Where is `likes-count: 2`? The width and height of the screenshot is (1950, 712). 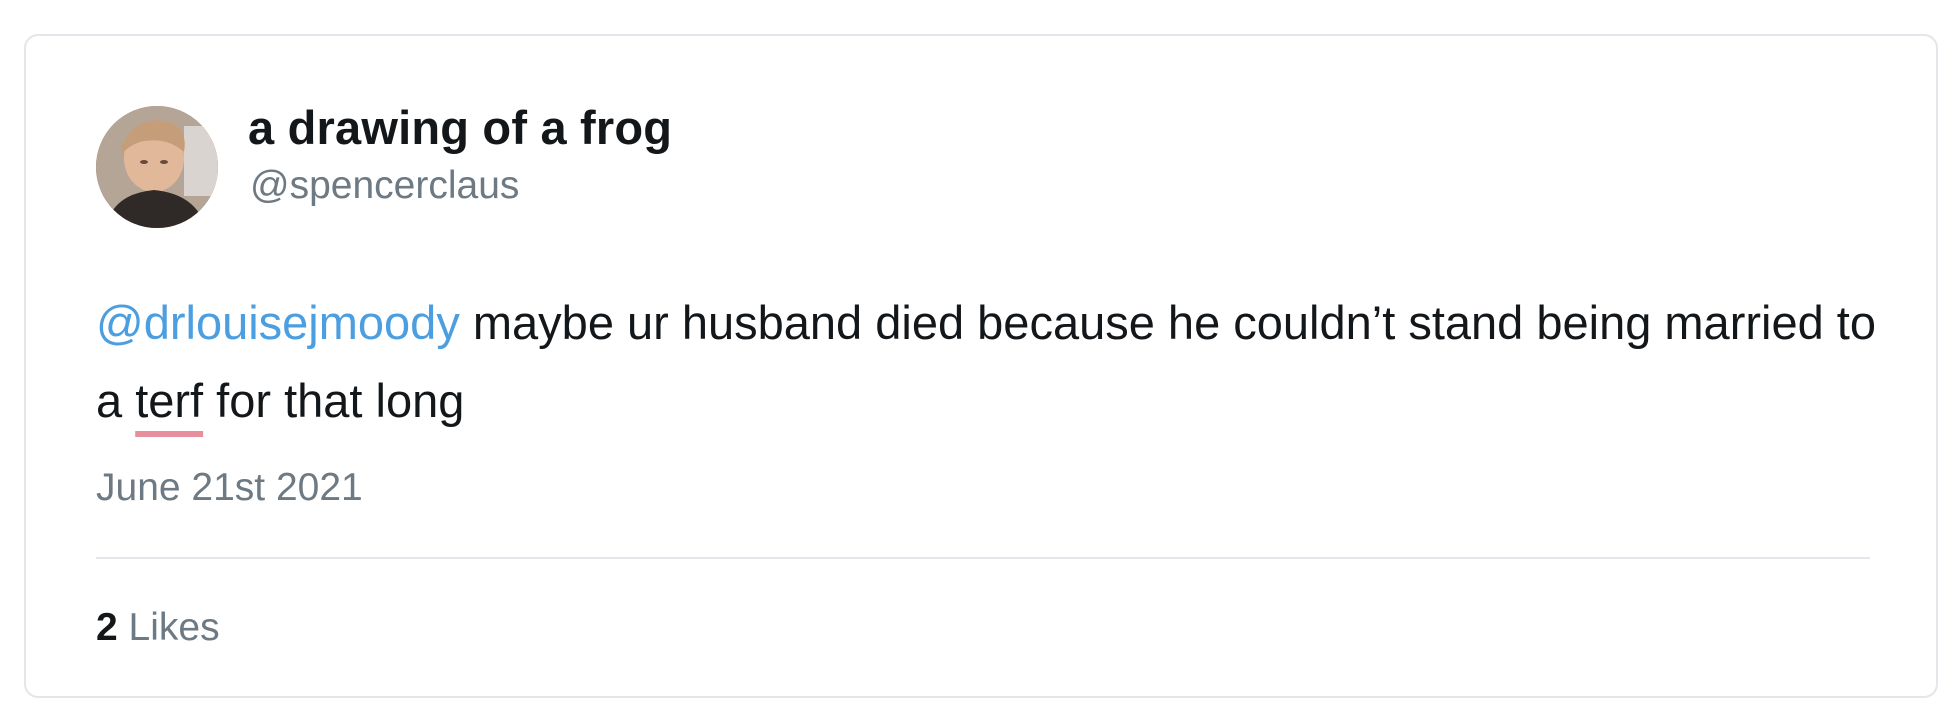 likes-count: 2 is located at coordinates (107, 627).